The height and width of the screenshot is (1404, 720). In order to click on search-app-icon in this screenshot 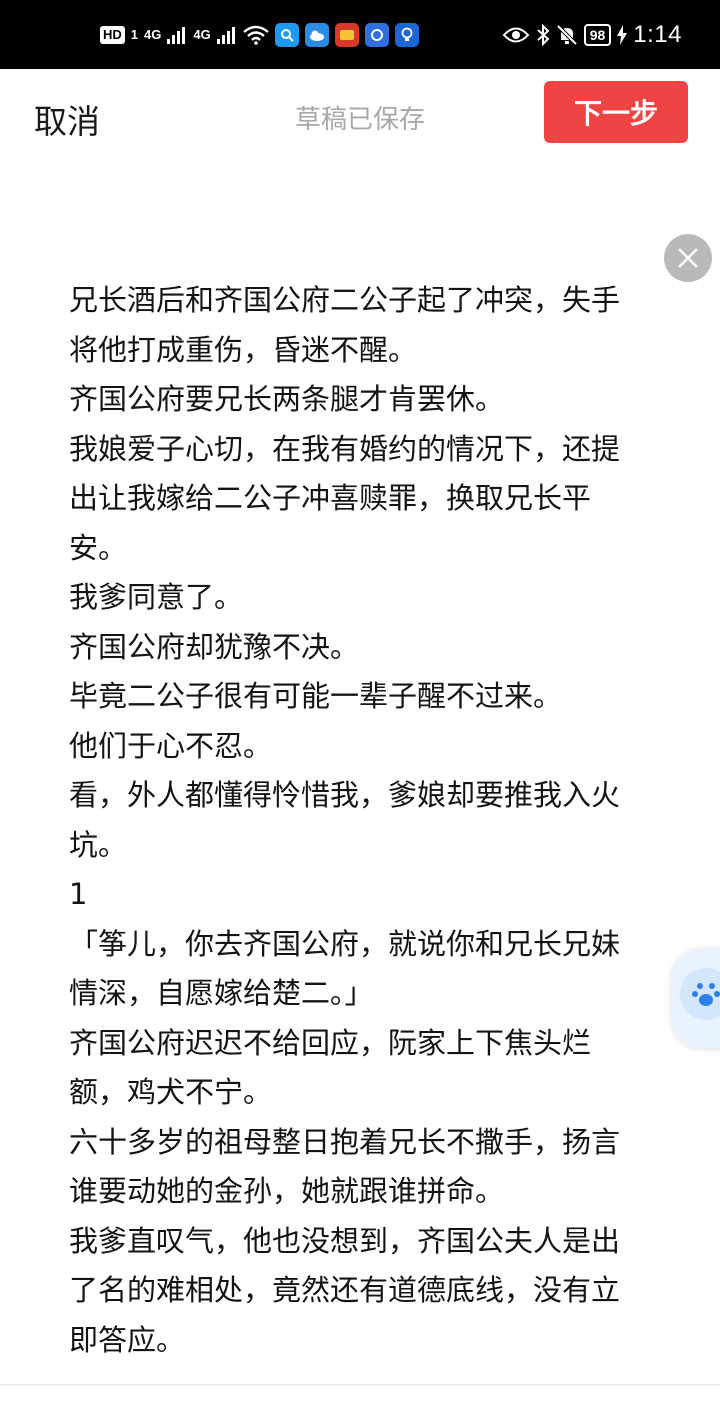, I will do `click(286, 34)`.